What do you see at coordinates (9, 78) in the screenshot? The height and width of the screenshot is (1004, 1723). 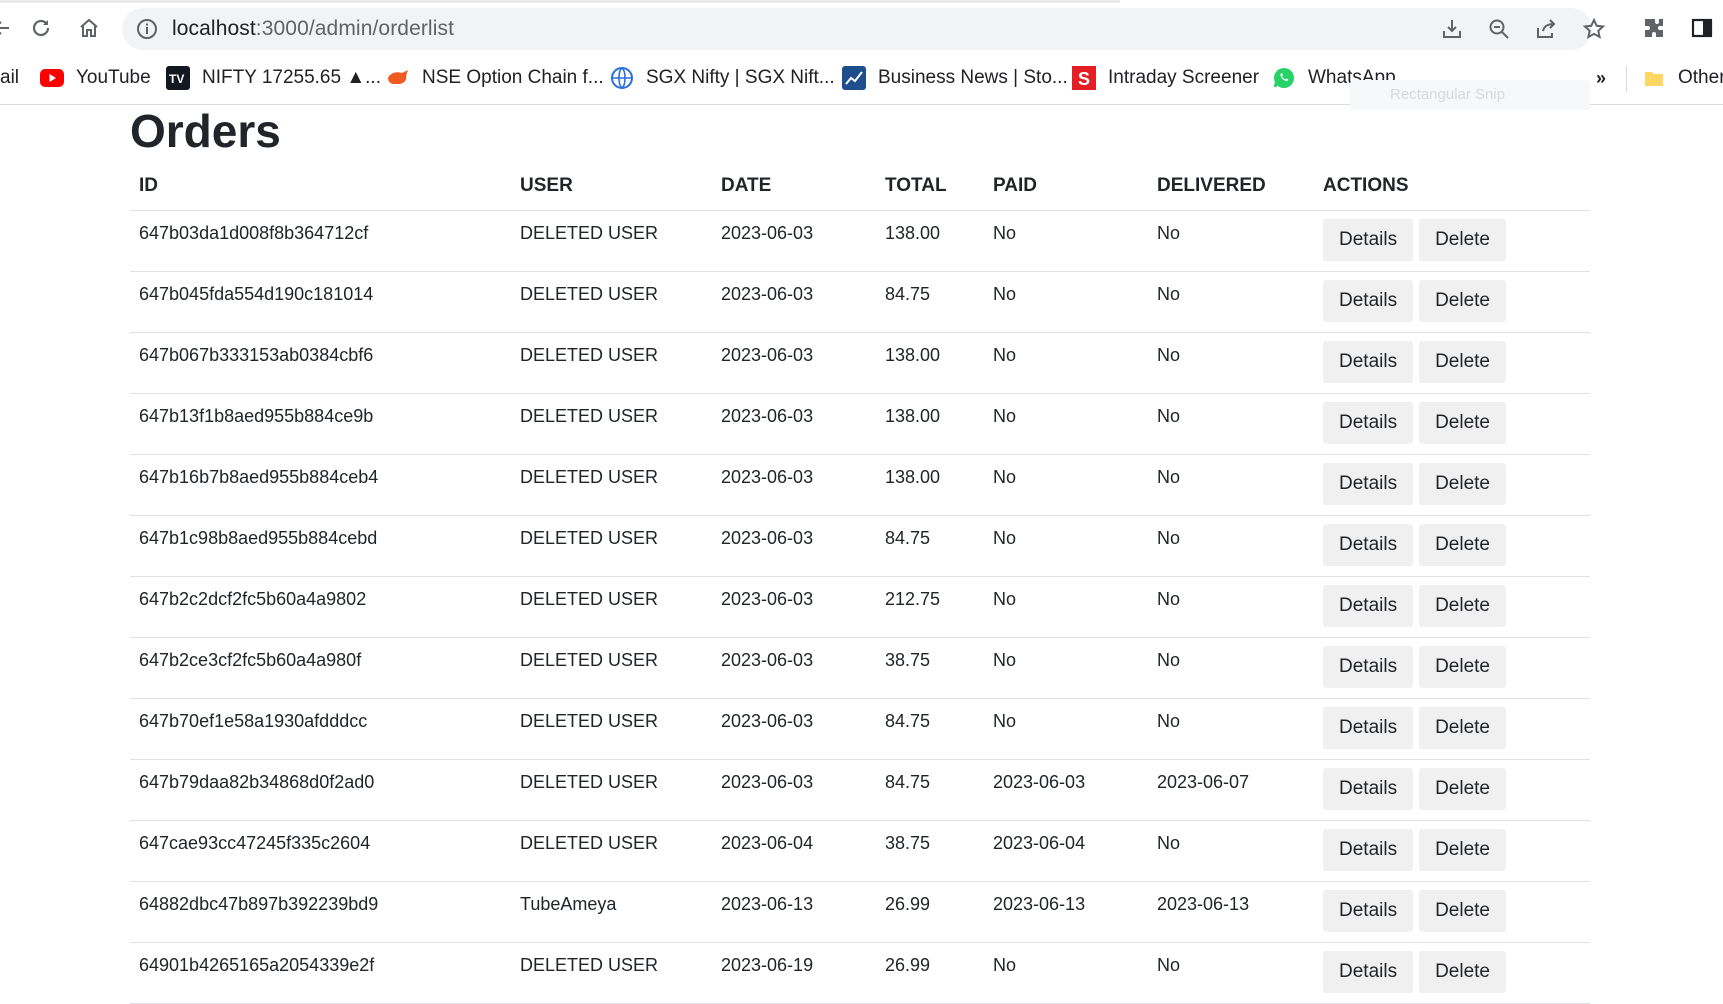 I see `bookmark-partial: ail` at bounding box center [9, 78].